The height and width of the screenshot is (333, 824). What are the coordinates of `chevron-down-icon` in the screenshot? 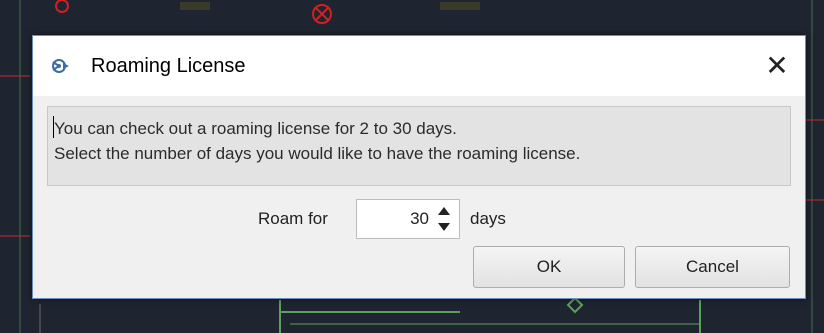 It's located at (444, 227).